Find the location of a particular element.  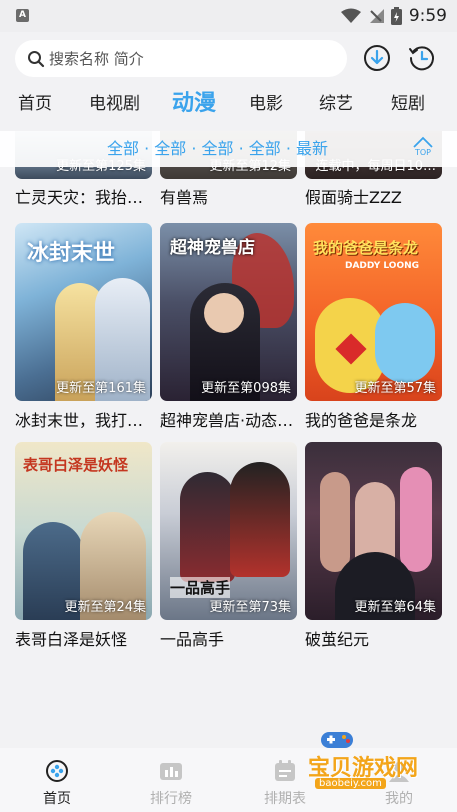

filter-options: 全部 · 全部 · 全部 · 全部 · 最新 is located at coordinates (217, 149).